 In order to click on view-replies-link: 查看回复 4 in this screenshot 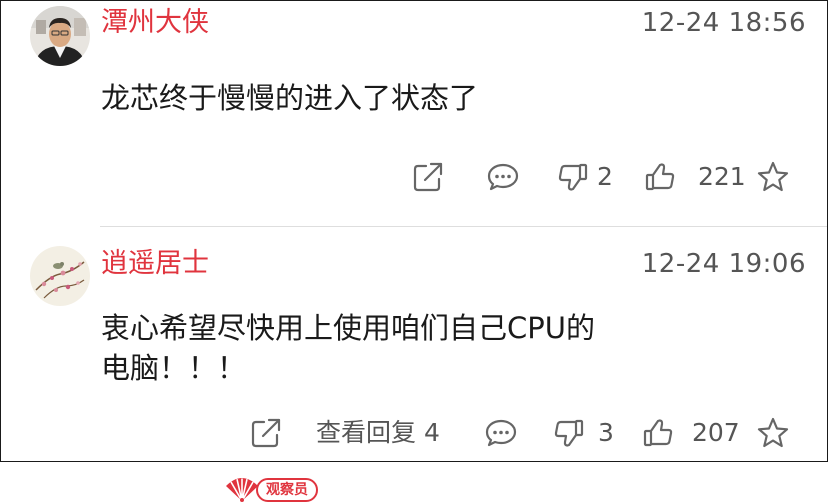, I will do `click(378, 433)`.